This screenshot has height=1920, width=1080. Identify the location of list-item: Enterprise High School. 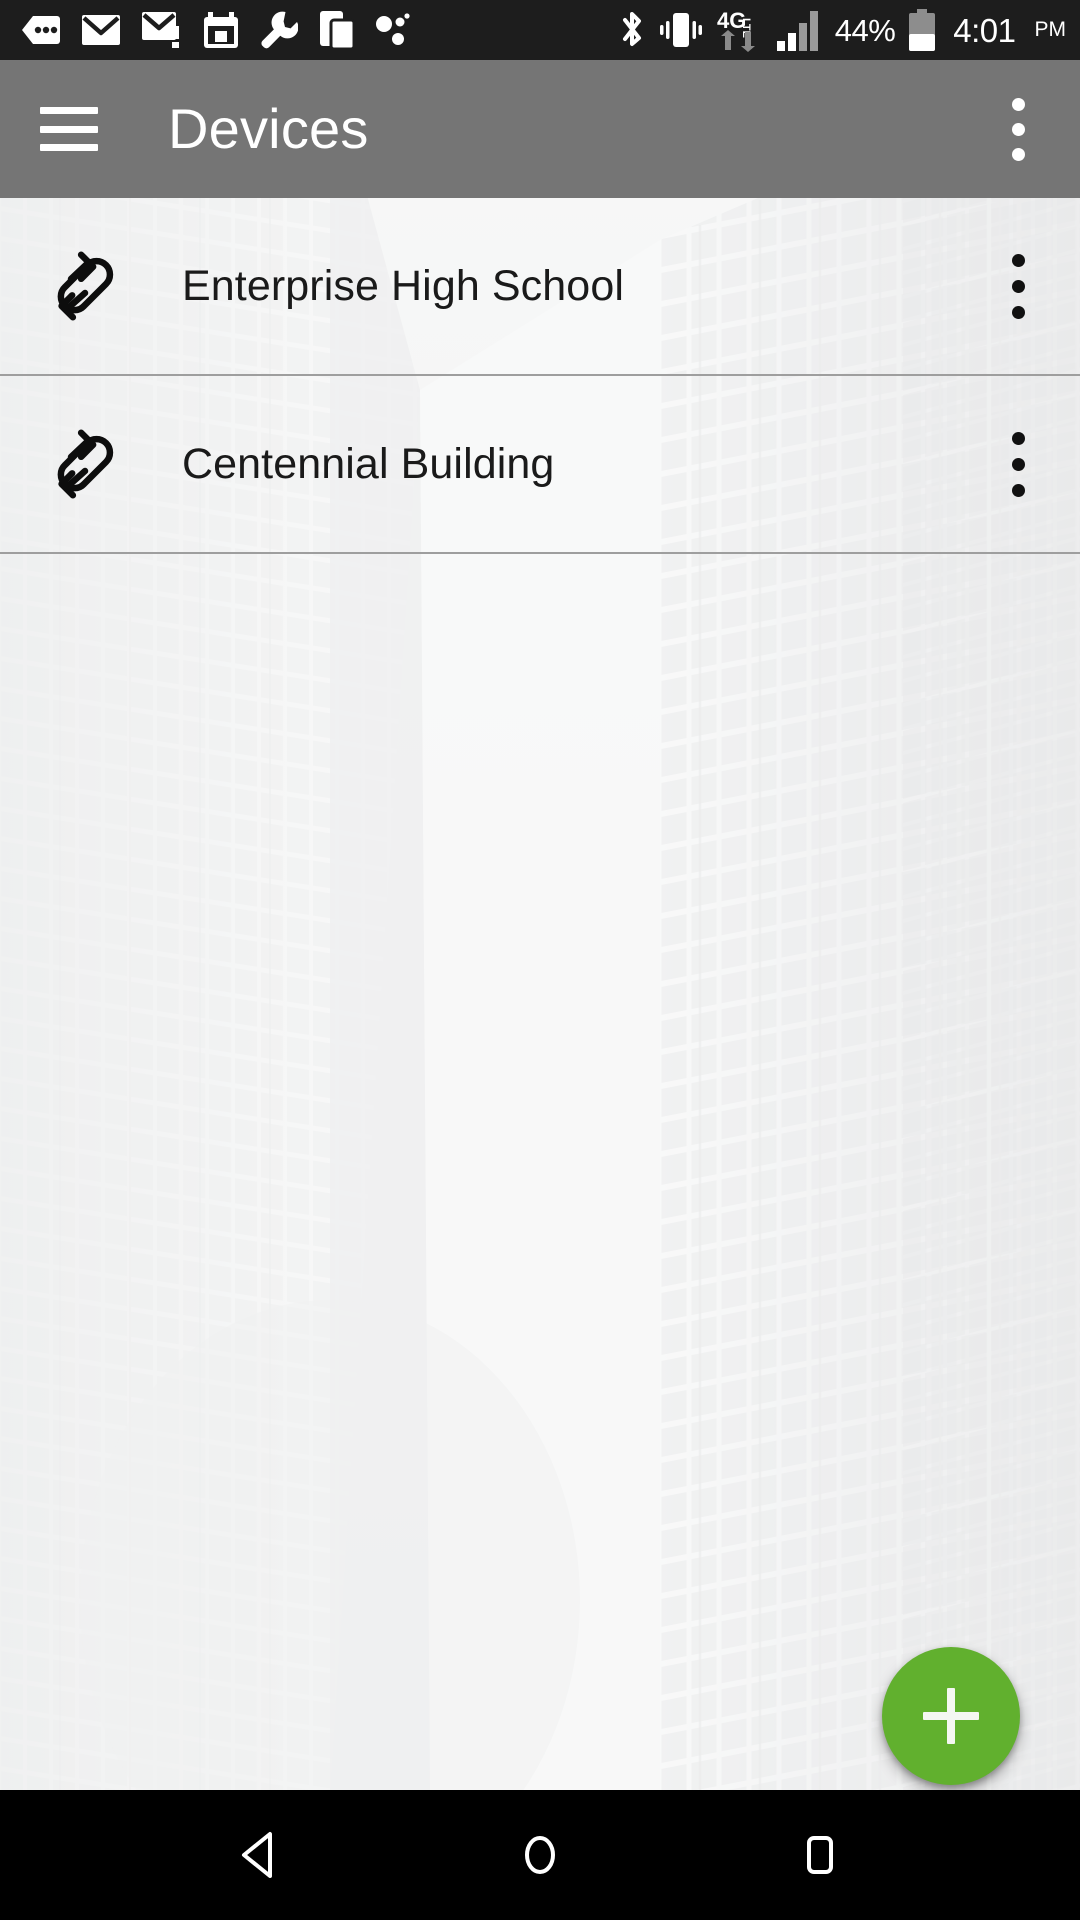
(540, 287).